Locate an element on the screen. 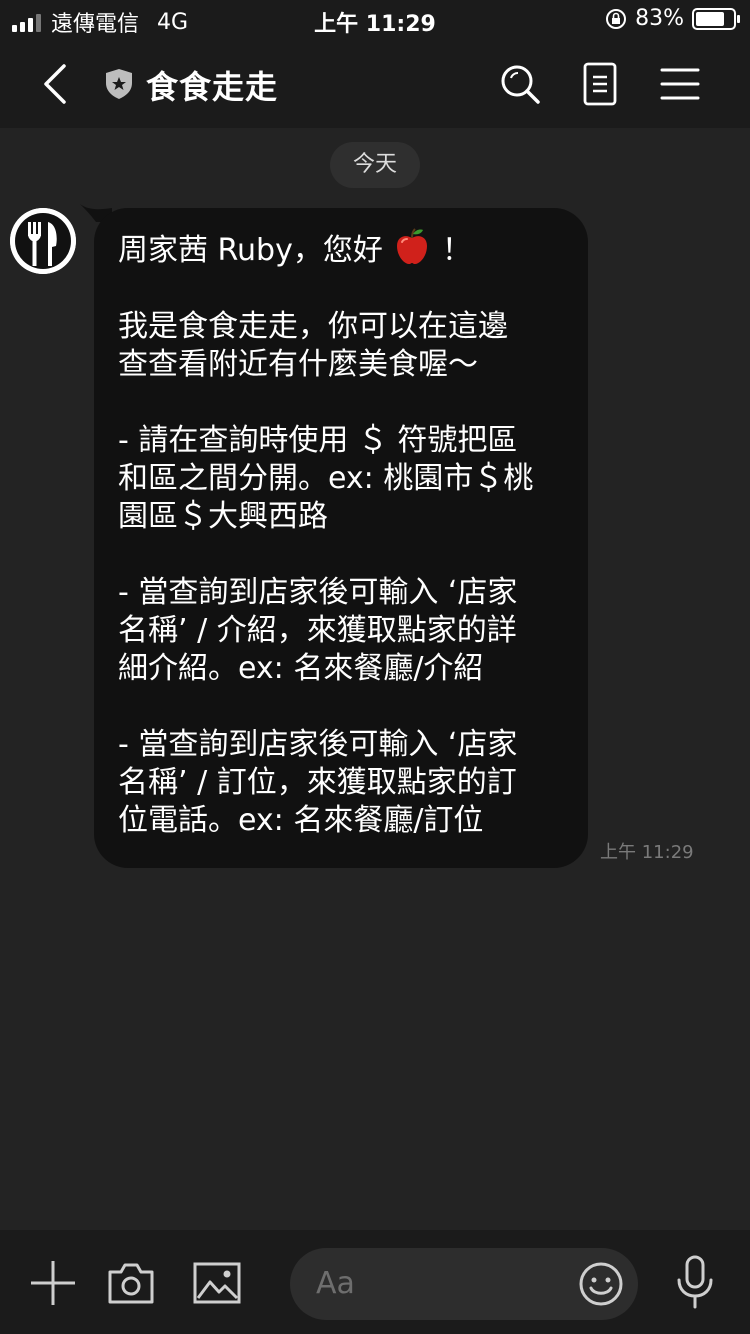 Image resolution: width=750 pixels, height=1334 pixels. input-placeholder: Aa is located at coordinates (335, 1283).